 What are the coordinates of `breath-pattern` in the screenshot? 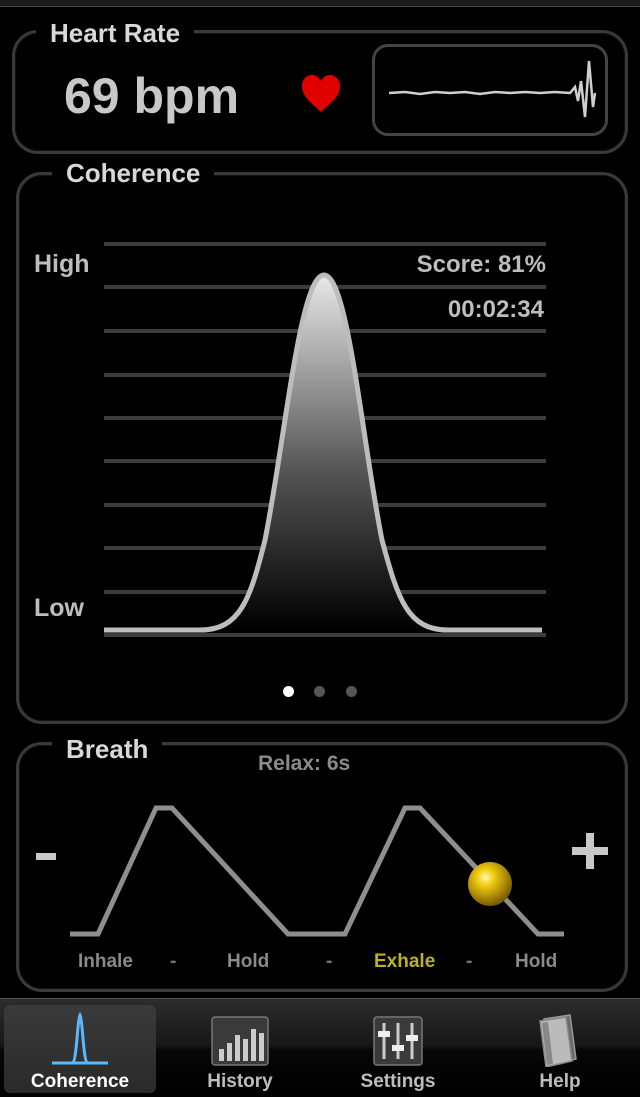 It's located at (317, 871).